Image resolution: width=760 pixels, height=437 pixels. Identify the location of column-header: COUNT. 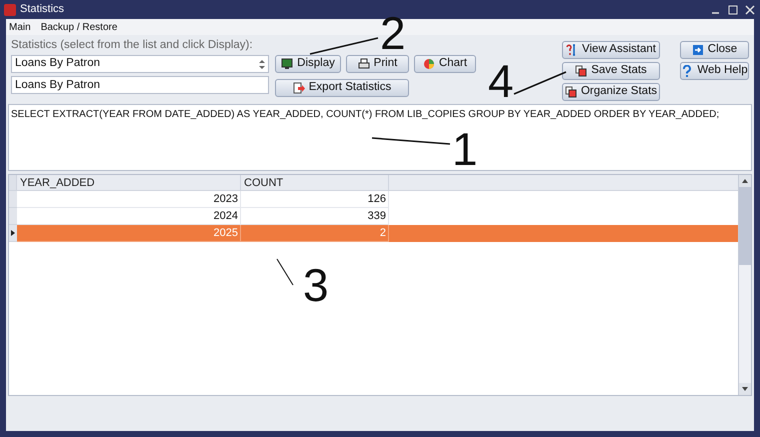
(315, 182).